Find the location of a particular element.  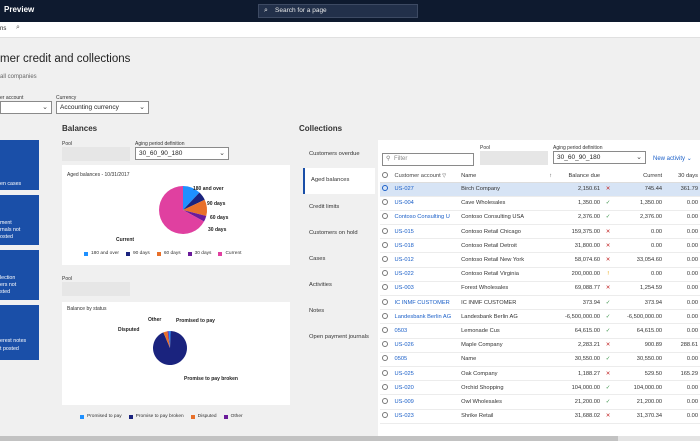

customer-account-link: US-003 is located at coordinates (426, 289).